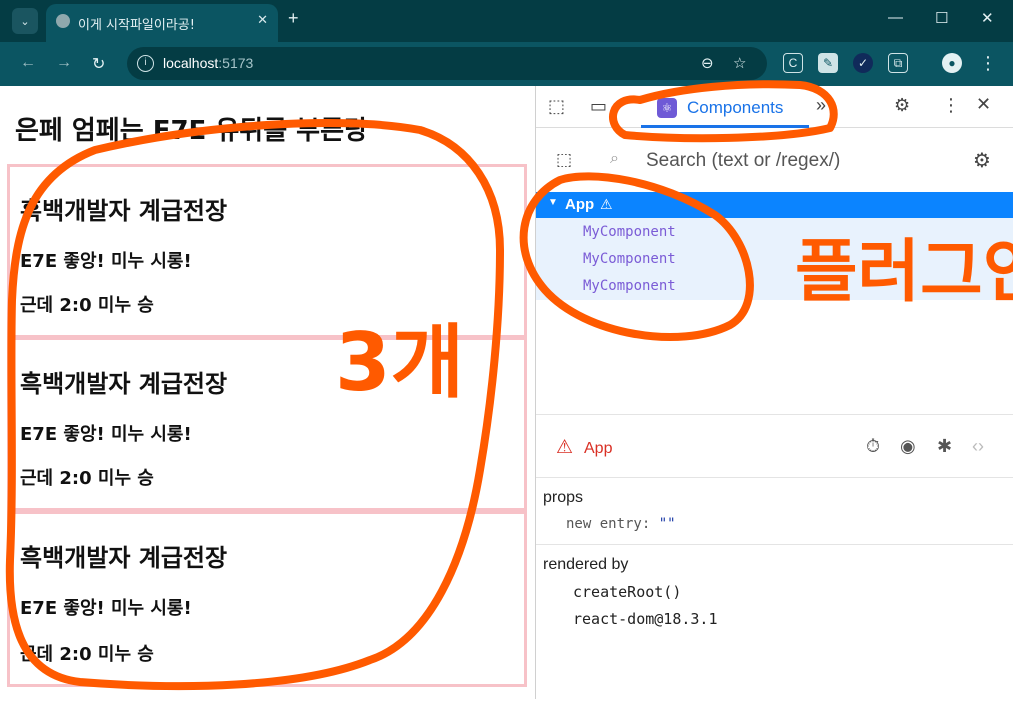 The width and height of the screenshot is (1013, 705). Describe the element at coordinates (707, 63) in the screenshot. I see `zoom-icon: ⊖` at that location.